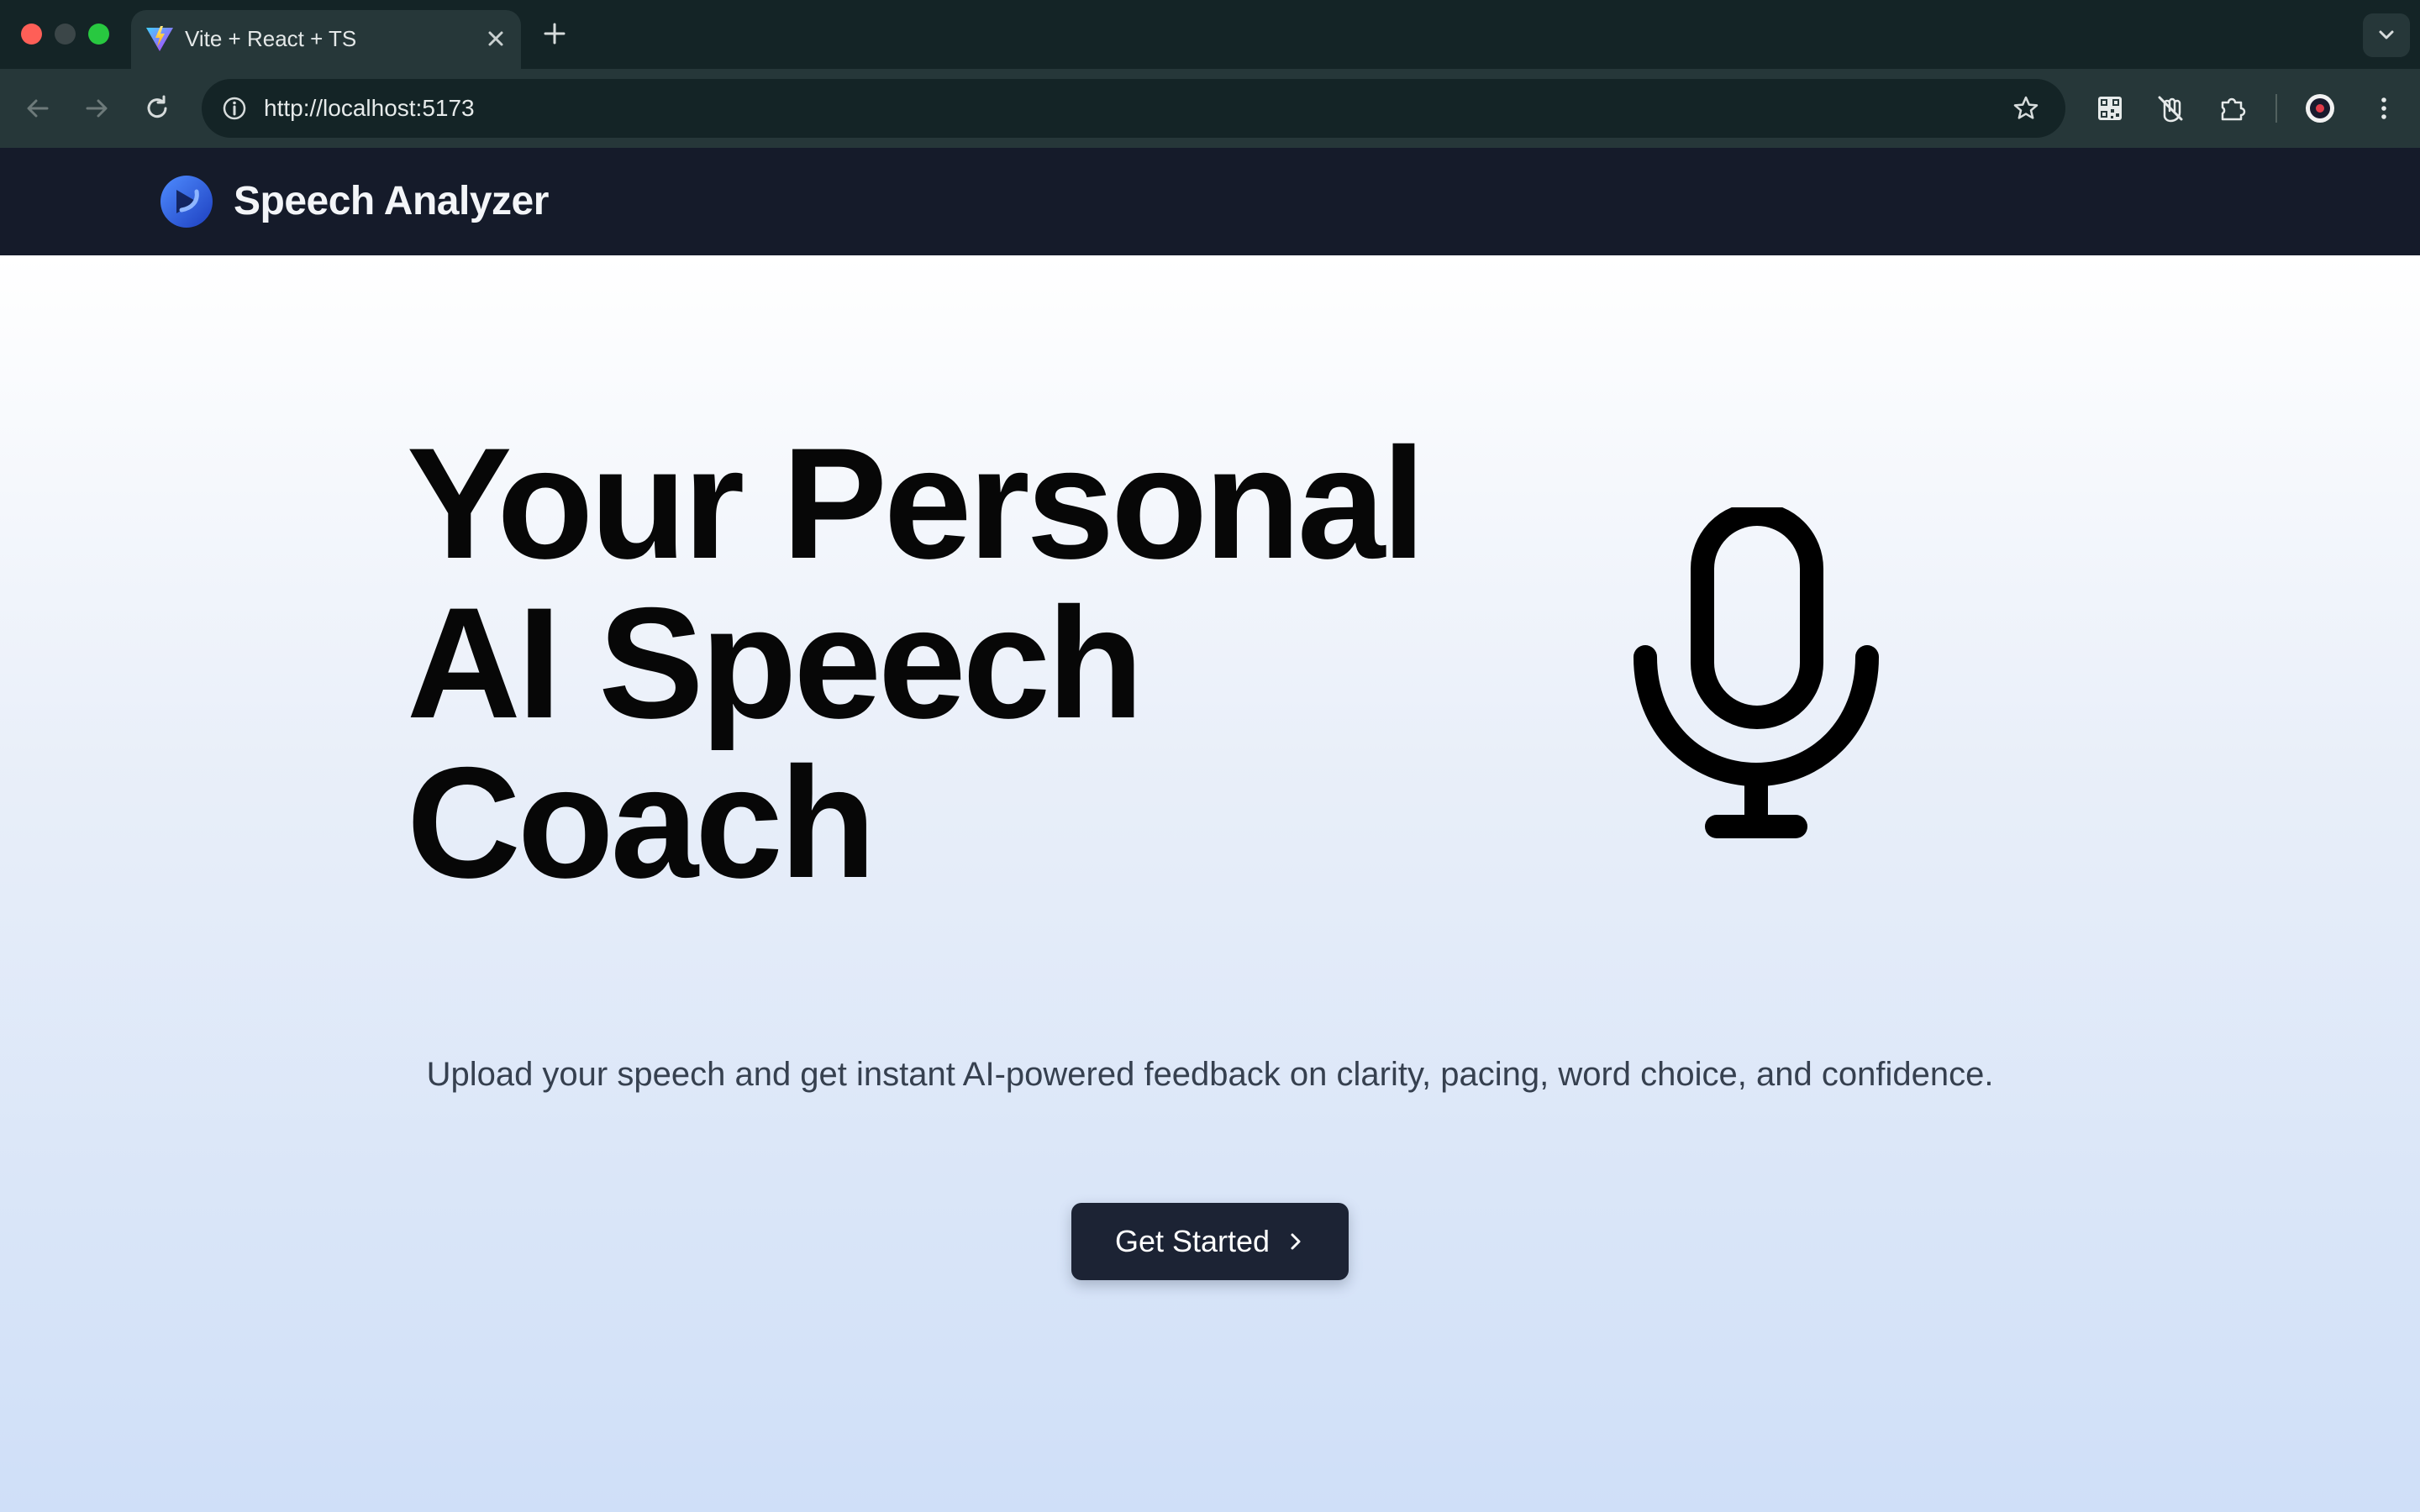 This screenshot has height=1512, width=2420. Describe the element at coordinates (369, 108) in the screenshot. I see `url-text: http://localhost:5173` at that location.